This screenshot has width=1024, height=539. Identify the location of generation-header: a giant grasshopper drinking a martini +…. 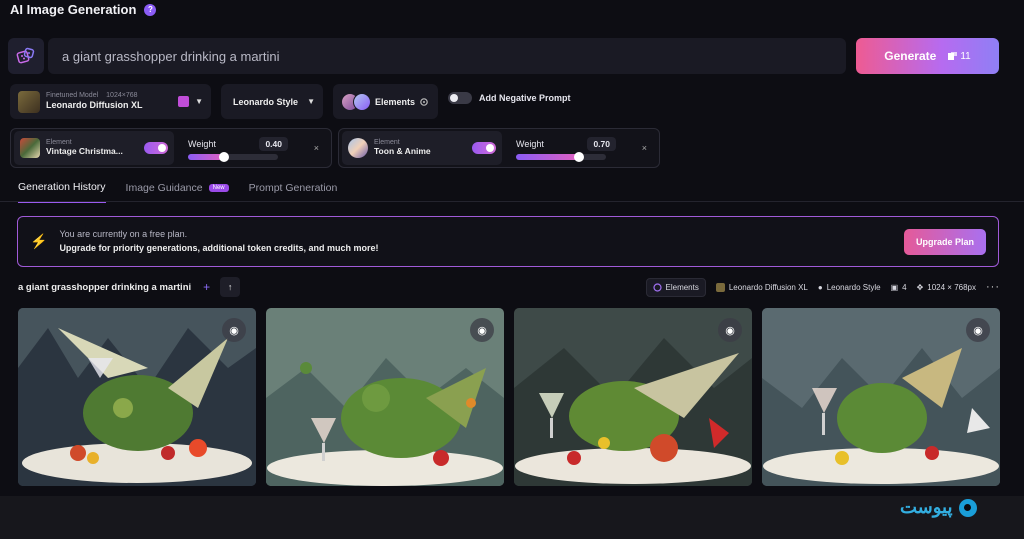
(509, 287).